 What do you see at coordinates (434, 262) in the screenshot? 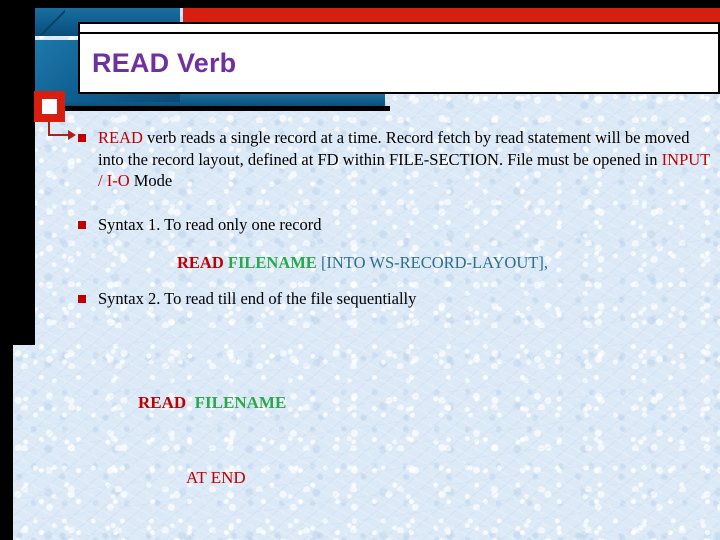
I see `syntax1-into-clause: [INTO WS-RECORD-LAYOUT],` at bounding box center [434, 262].